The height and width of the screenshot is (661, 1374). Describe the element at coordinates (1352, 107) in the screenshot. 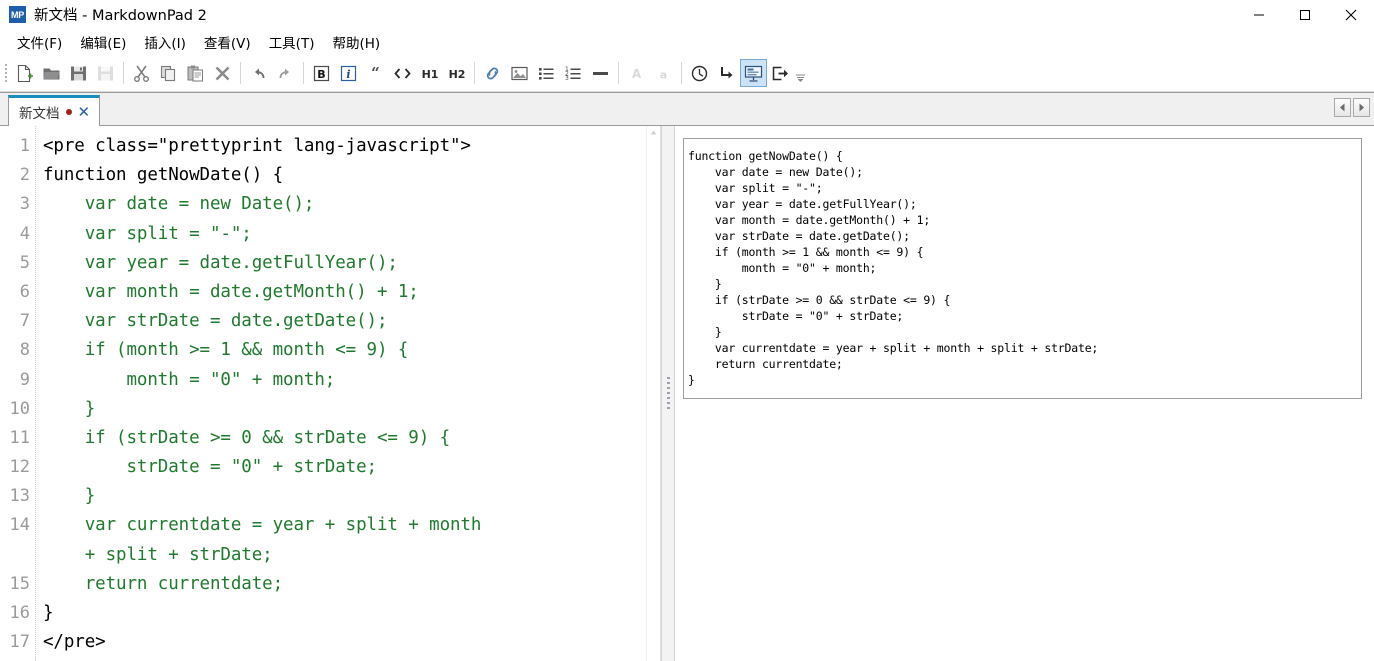

I see `tab-scroll-controls` at that location.